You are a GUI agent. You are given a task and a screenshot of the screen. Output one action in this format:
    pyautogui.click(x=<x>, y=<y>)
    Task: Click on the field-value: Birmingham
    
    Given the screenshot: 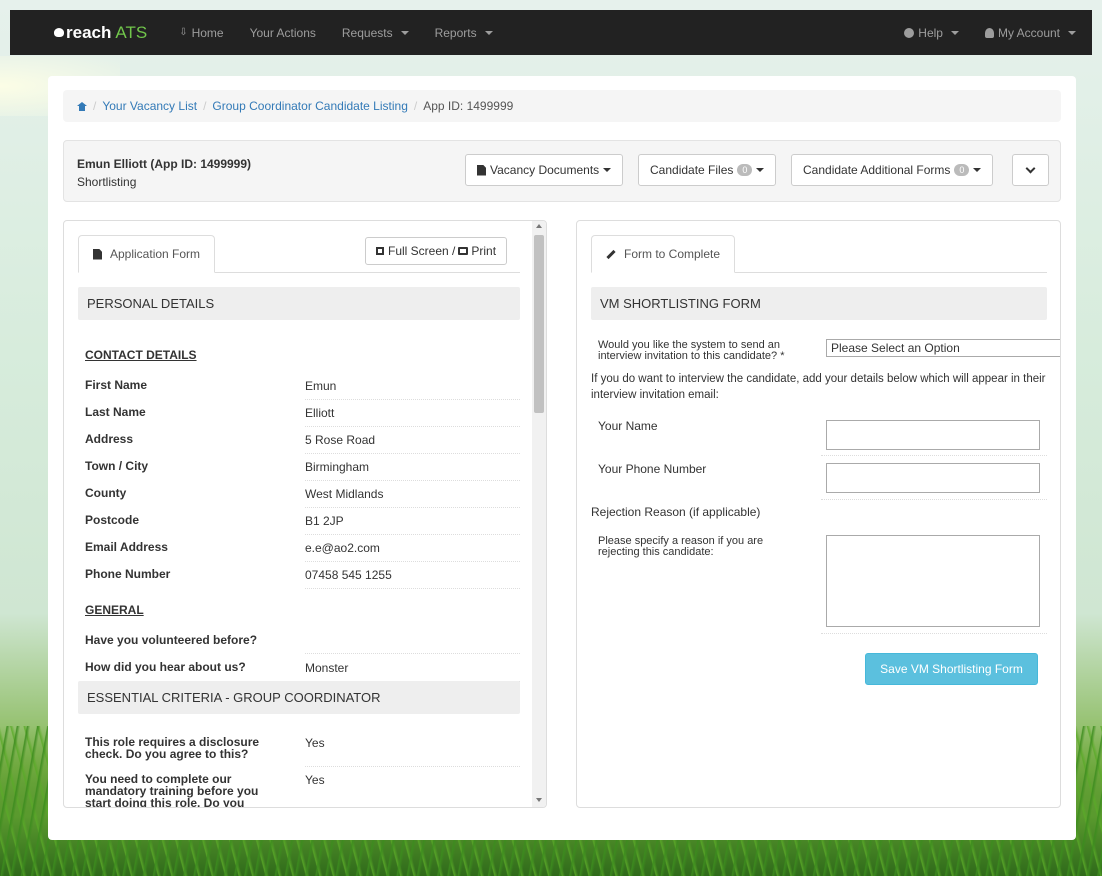 What is the action you would take?
    pyautogui.click(x=412, y=470)
    